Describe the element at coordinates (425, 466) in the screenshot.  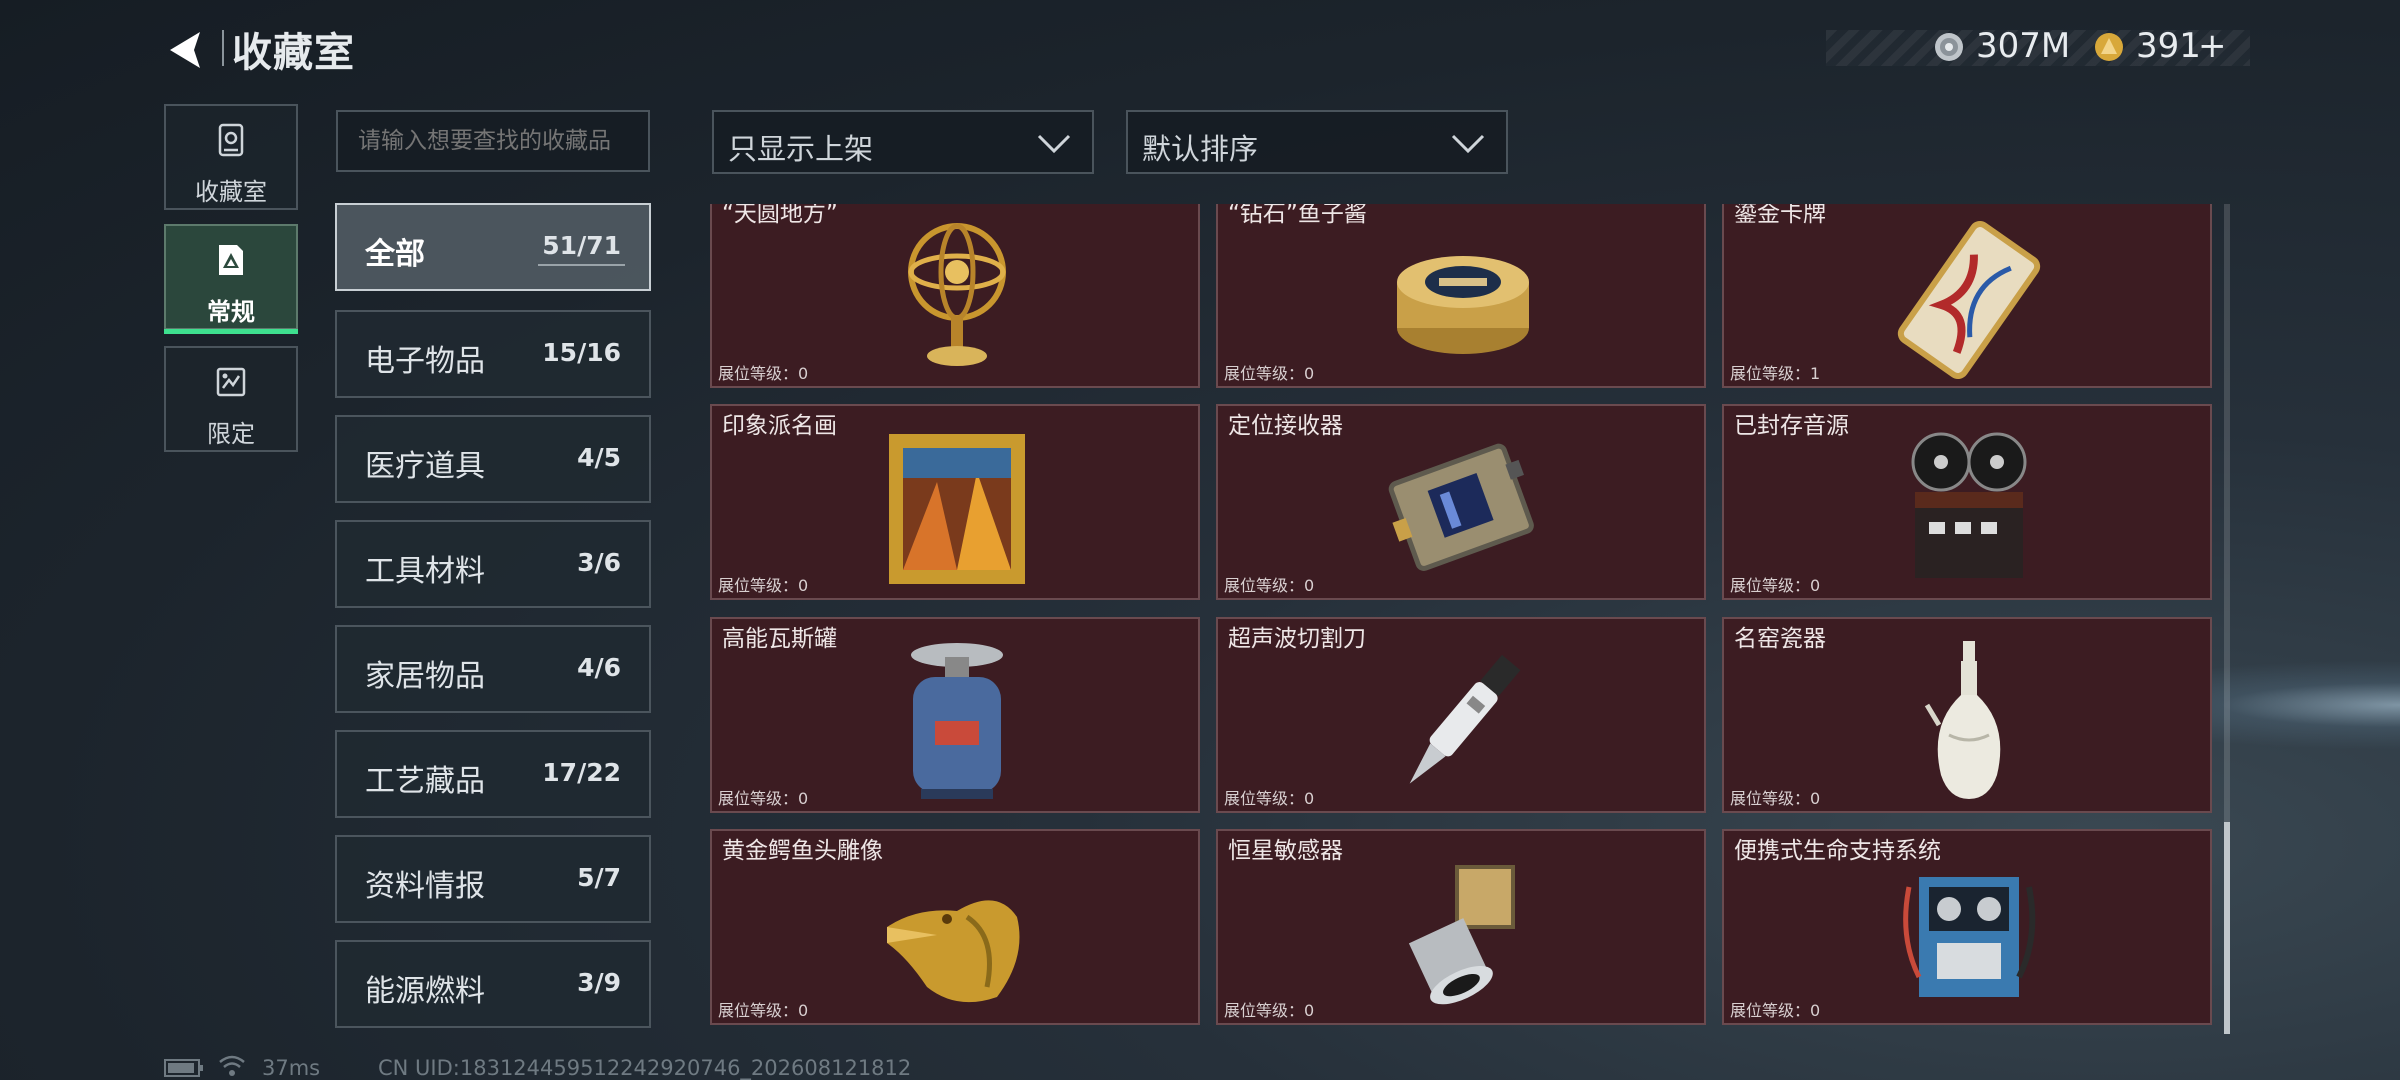
I see `category-name: 医疗道具` at that location.